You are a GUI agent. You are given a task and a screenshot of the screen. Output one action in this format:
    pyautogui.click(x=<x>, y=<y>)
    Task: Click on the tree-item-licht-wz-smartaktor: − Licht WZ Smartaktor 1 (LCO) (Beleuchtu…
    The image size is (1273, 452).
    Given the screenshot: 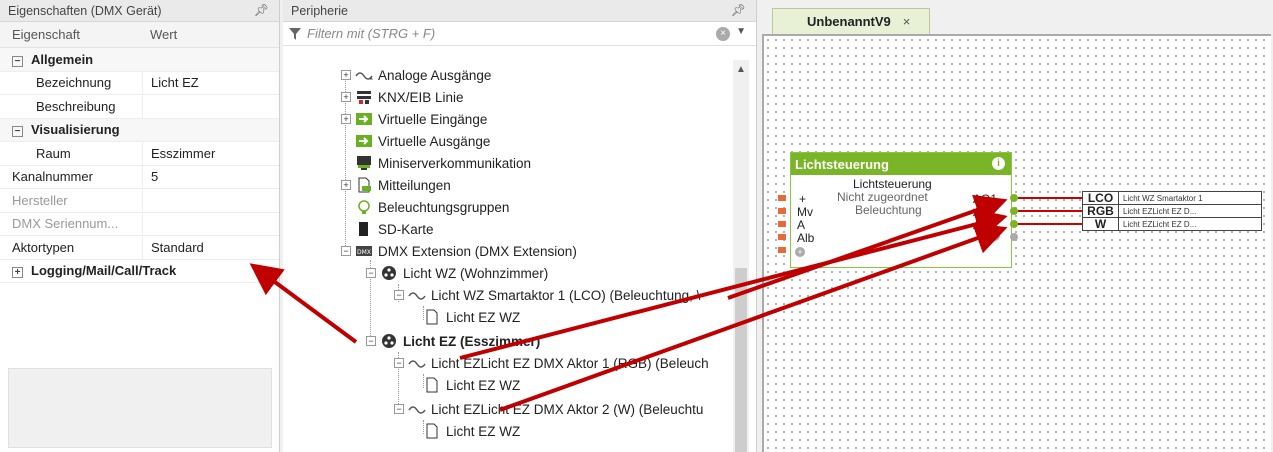 What is the action you would take?
    pyautogui.click(x=547, y=295)
    